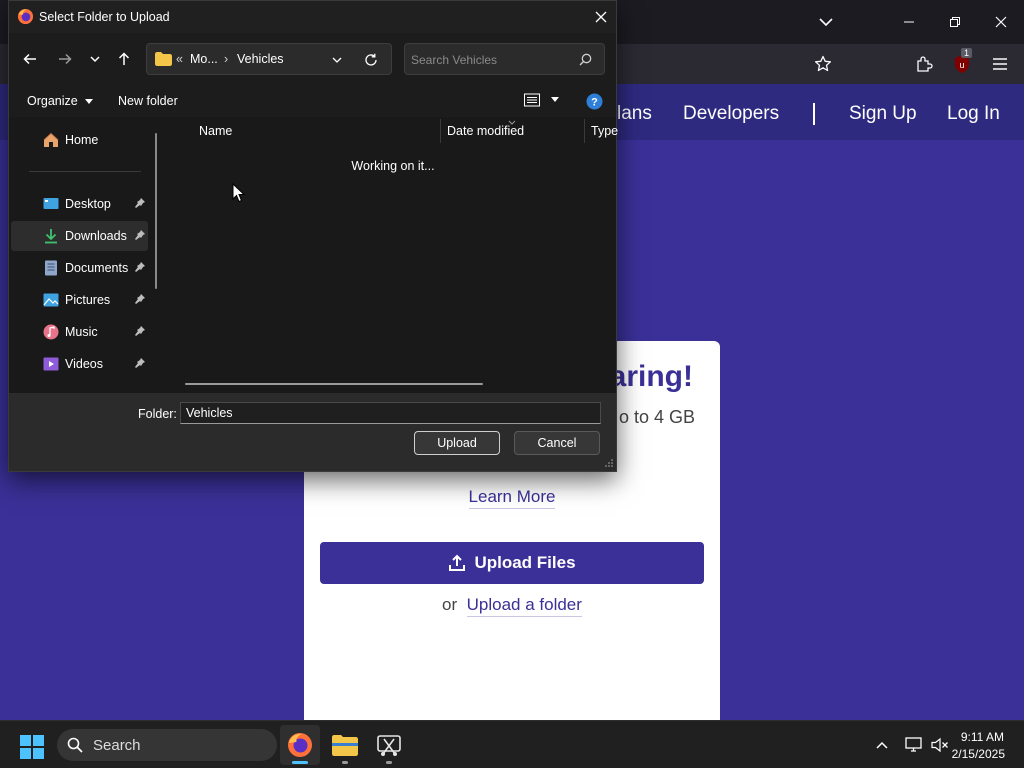 This screenshot has width=1024, height=768. I want to click on documents-icon, so click(51, 268).